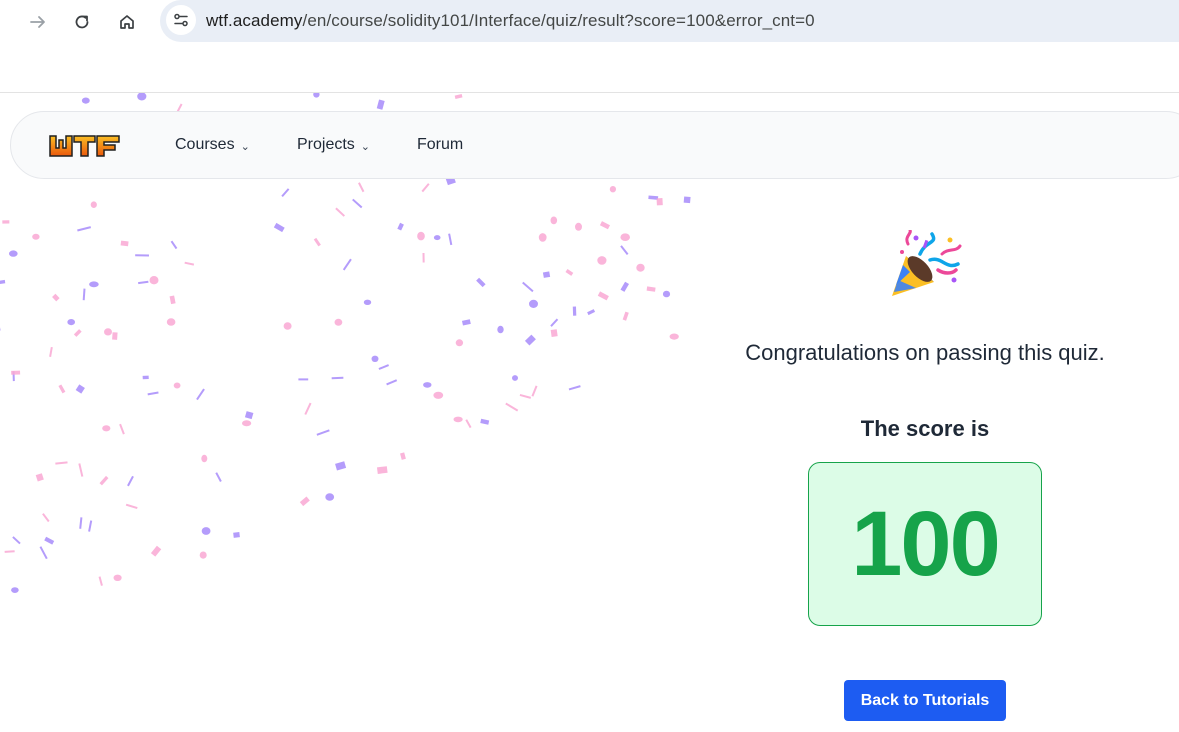 This screenshot has width=1179, height=732. I want to click on nav-forum-label: Forum, so click(440, 144).